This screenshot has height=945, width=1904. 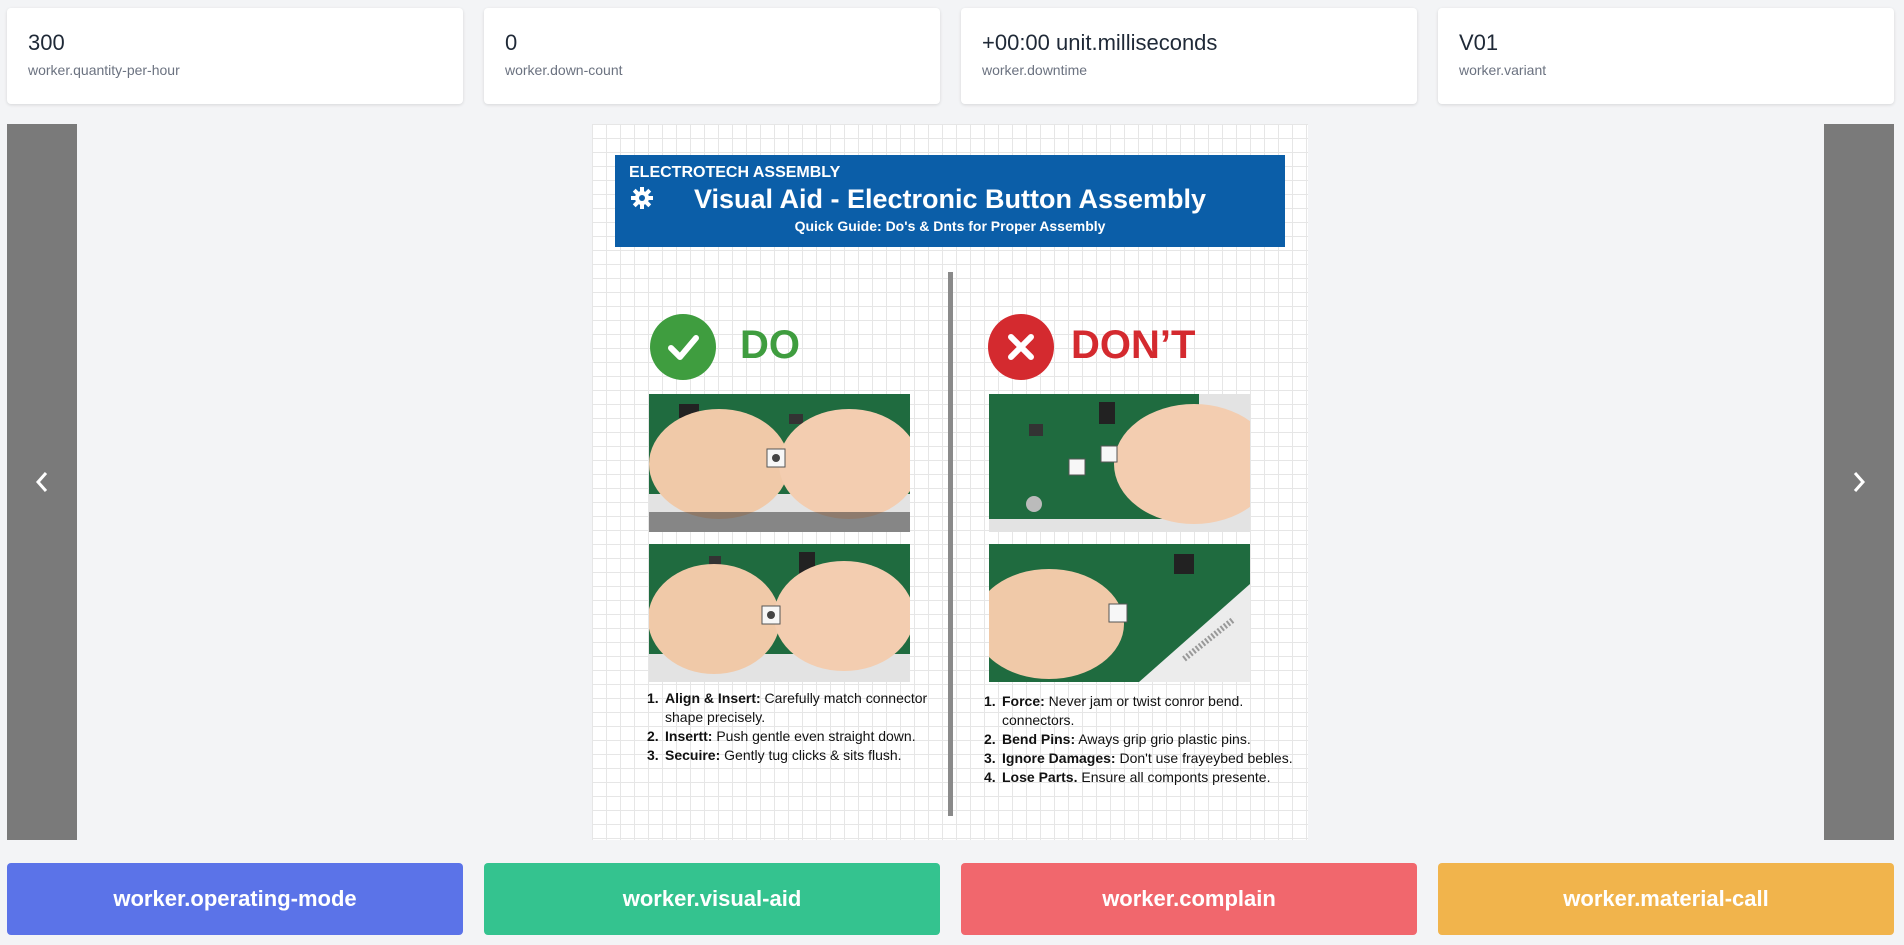 I want to click on step-term: Align & Insert:, so click(x=713, y=698).